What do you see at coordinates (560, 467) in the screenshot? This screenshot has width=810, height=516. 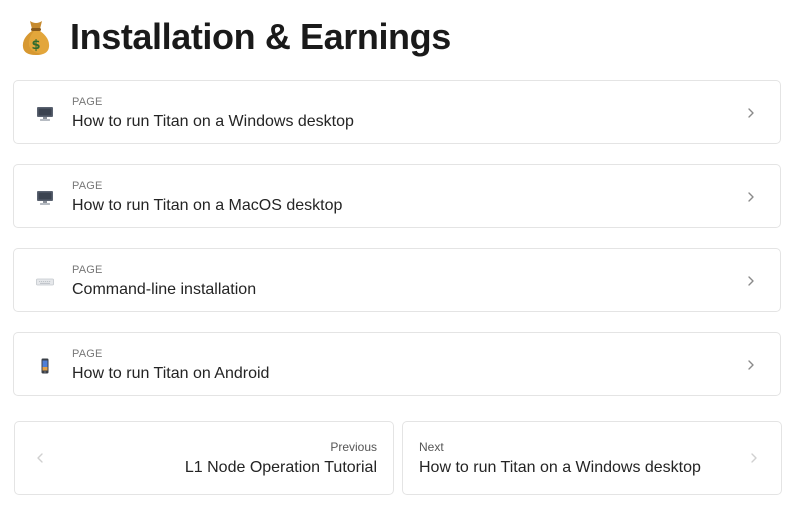 I see `next-title: How to run Titan on a Windows desktop` at bounding box center [560, 467].